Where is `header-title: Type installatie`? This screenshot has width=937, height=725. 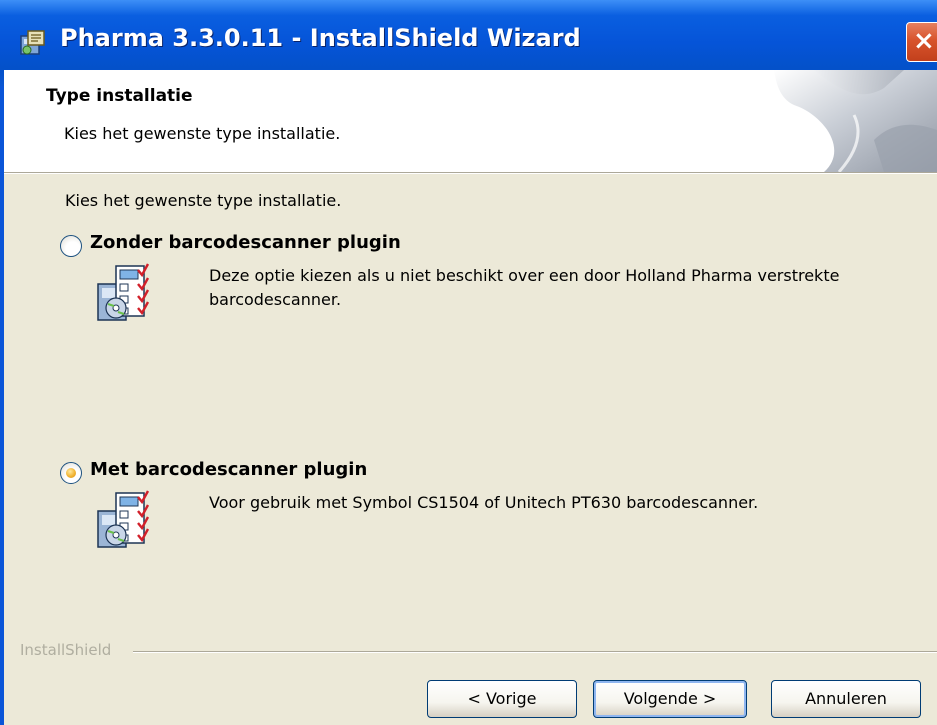 header-title: Type installatie is located at coordinates (119, 96).